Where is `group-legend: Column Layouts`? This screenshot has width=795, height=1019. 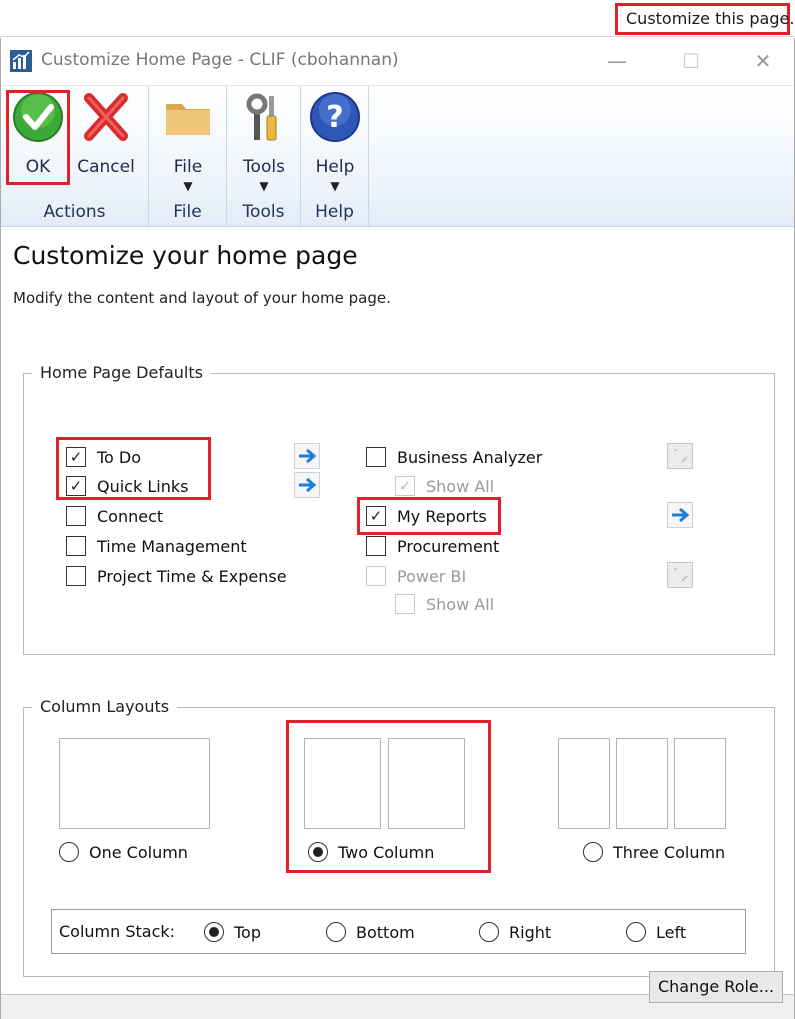 group-legend: Column Layouts is located at coordinates (105, 706).